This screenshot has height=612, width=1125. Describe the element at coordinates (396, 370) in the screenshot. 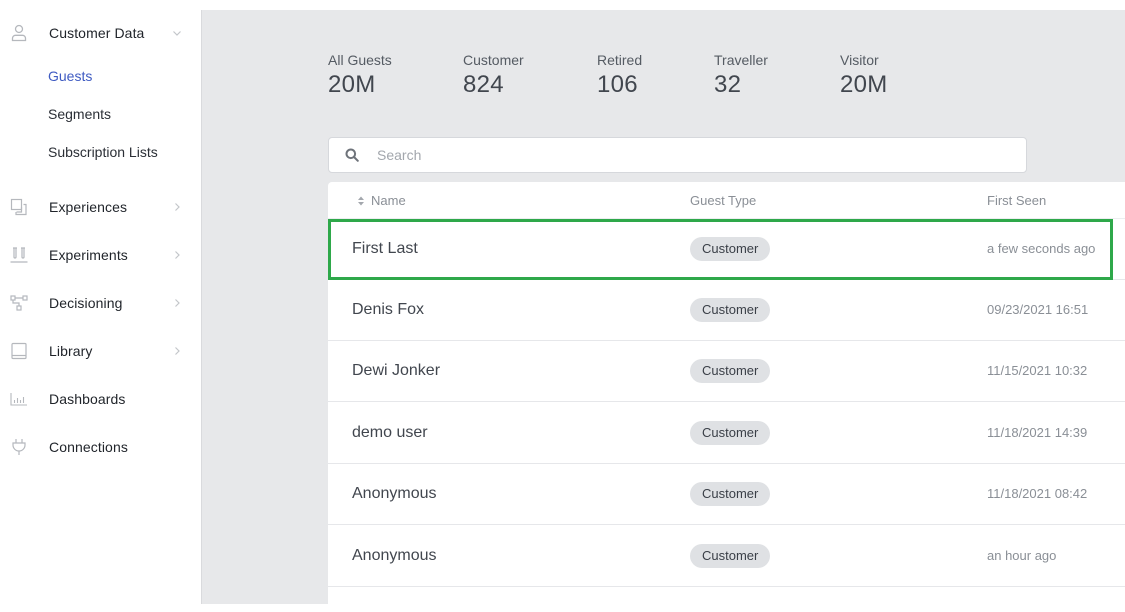

I see `guest-name: Dewi Jonker` at that location.